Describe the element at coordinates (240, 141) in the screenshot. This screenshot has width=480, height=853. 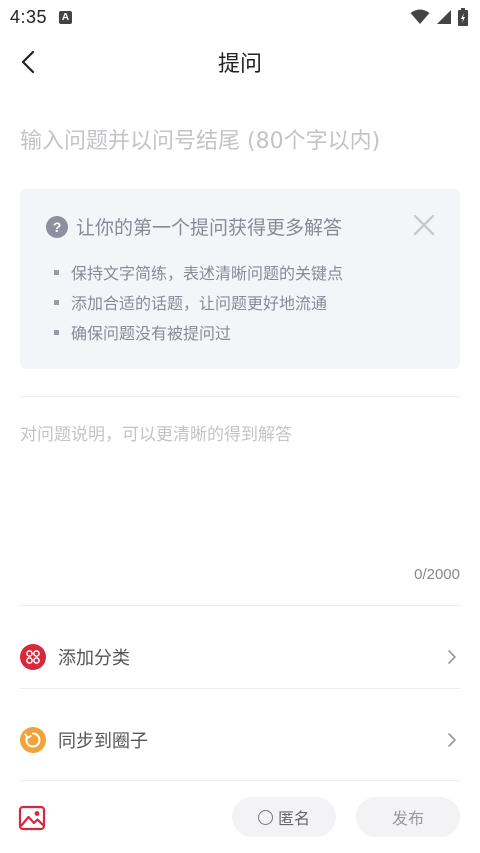
I see `question-title-input` at that location.